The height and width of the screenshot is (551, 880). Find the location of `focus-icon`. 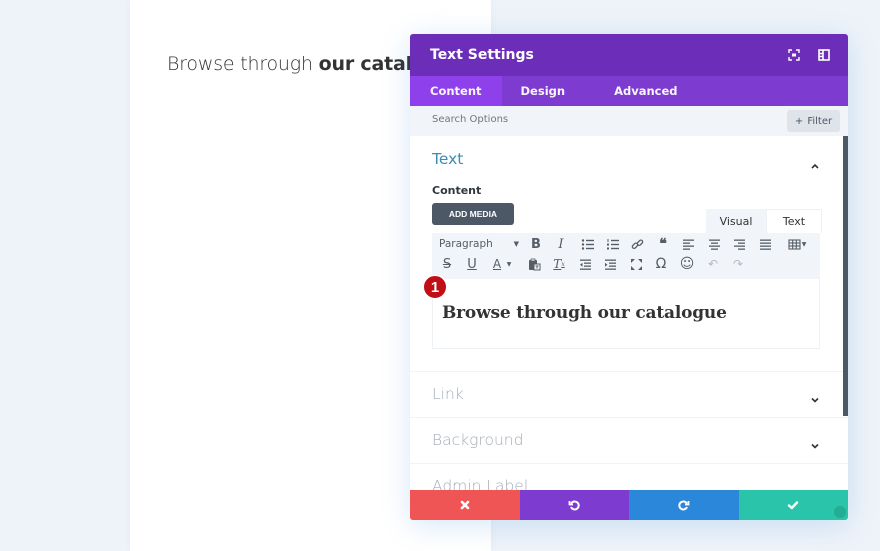

focus-icon is located at coordinates (794, 55).